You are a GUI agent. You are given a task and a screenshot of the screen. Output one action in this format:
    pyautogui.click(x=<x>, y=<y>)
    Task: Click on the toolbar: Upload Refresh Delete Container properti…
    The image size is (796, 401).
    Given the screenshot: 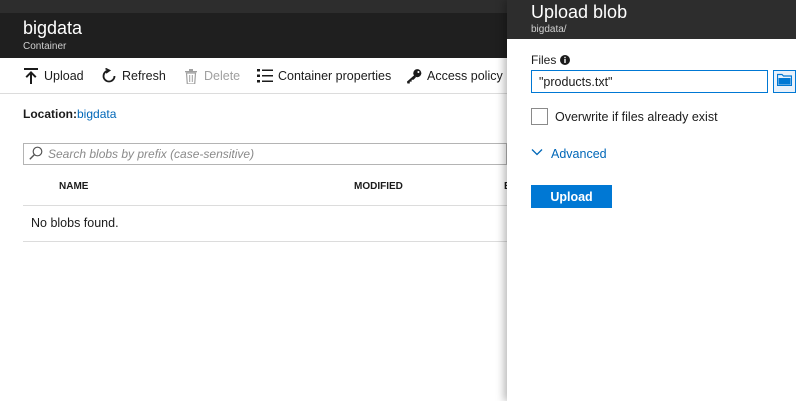 What is the action you would take?
    pyautogui.click(x=253, y=76)
    